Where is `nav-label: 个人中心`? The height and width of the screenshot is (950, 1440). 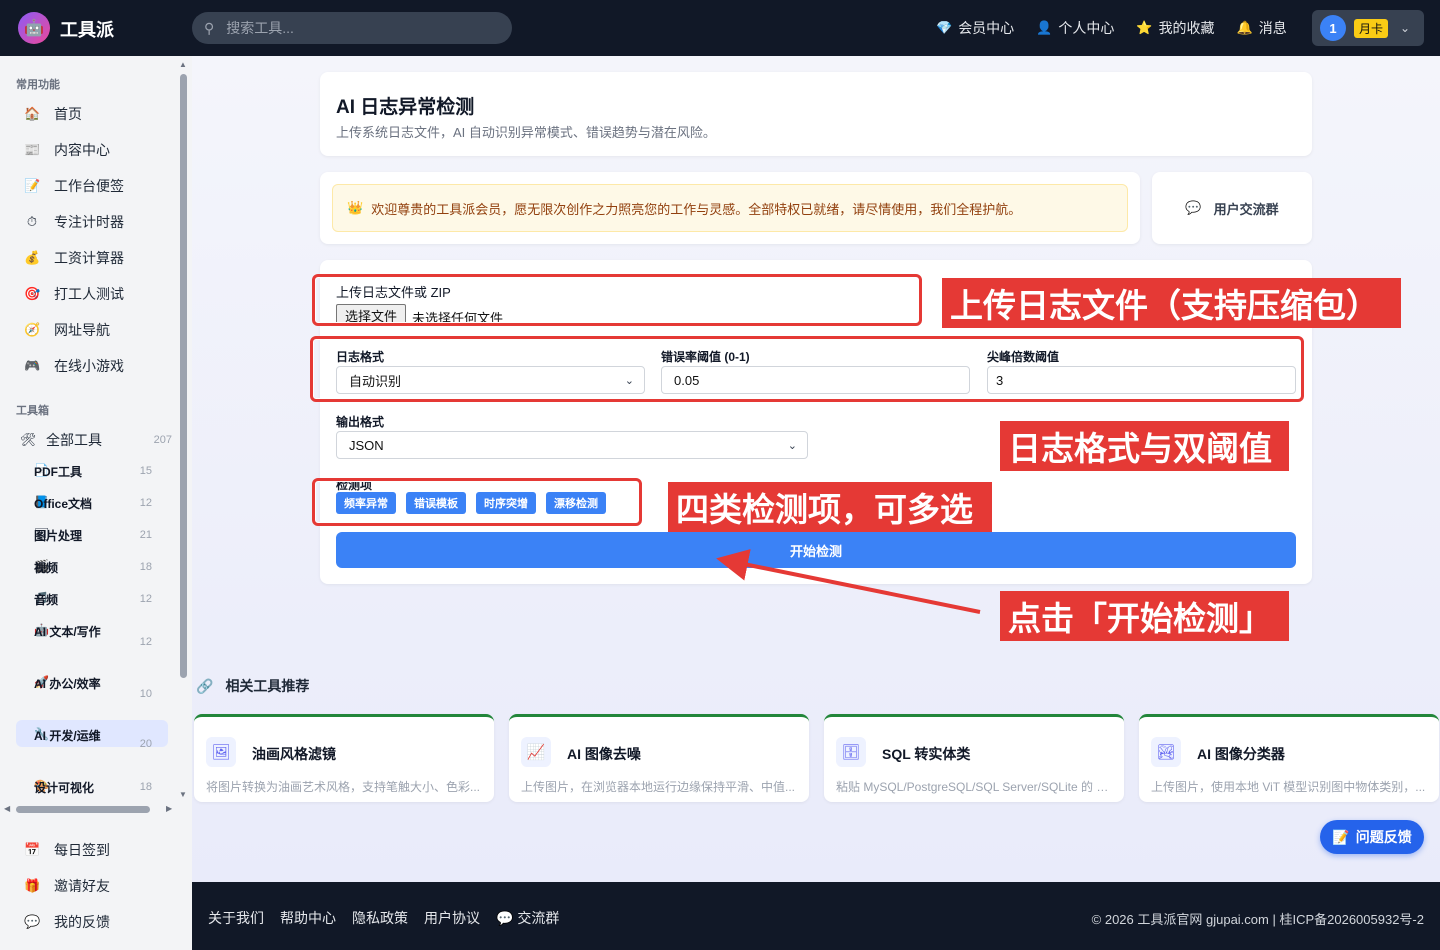
nav-label: 个人中心 is located at coordinates (1086, 28).